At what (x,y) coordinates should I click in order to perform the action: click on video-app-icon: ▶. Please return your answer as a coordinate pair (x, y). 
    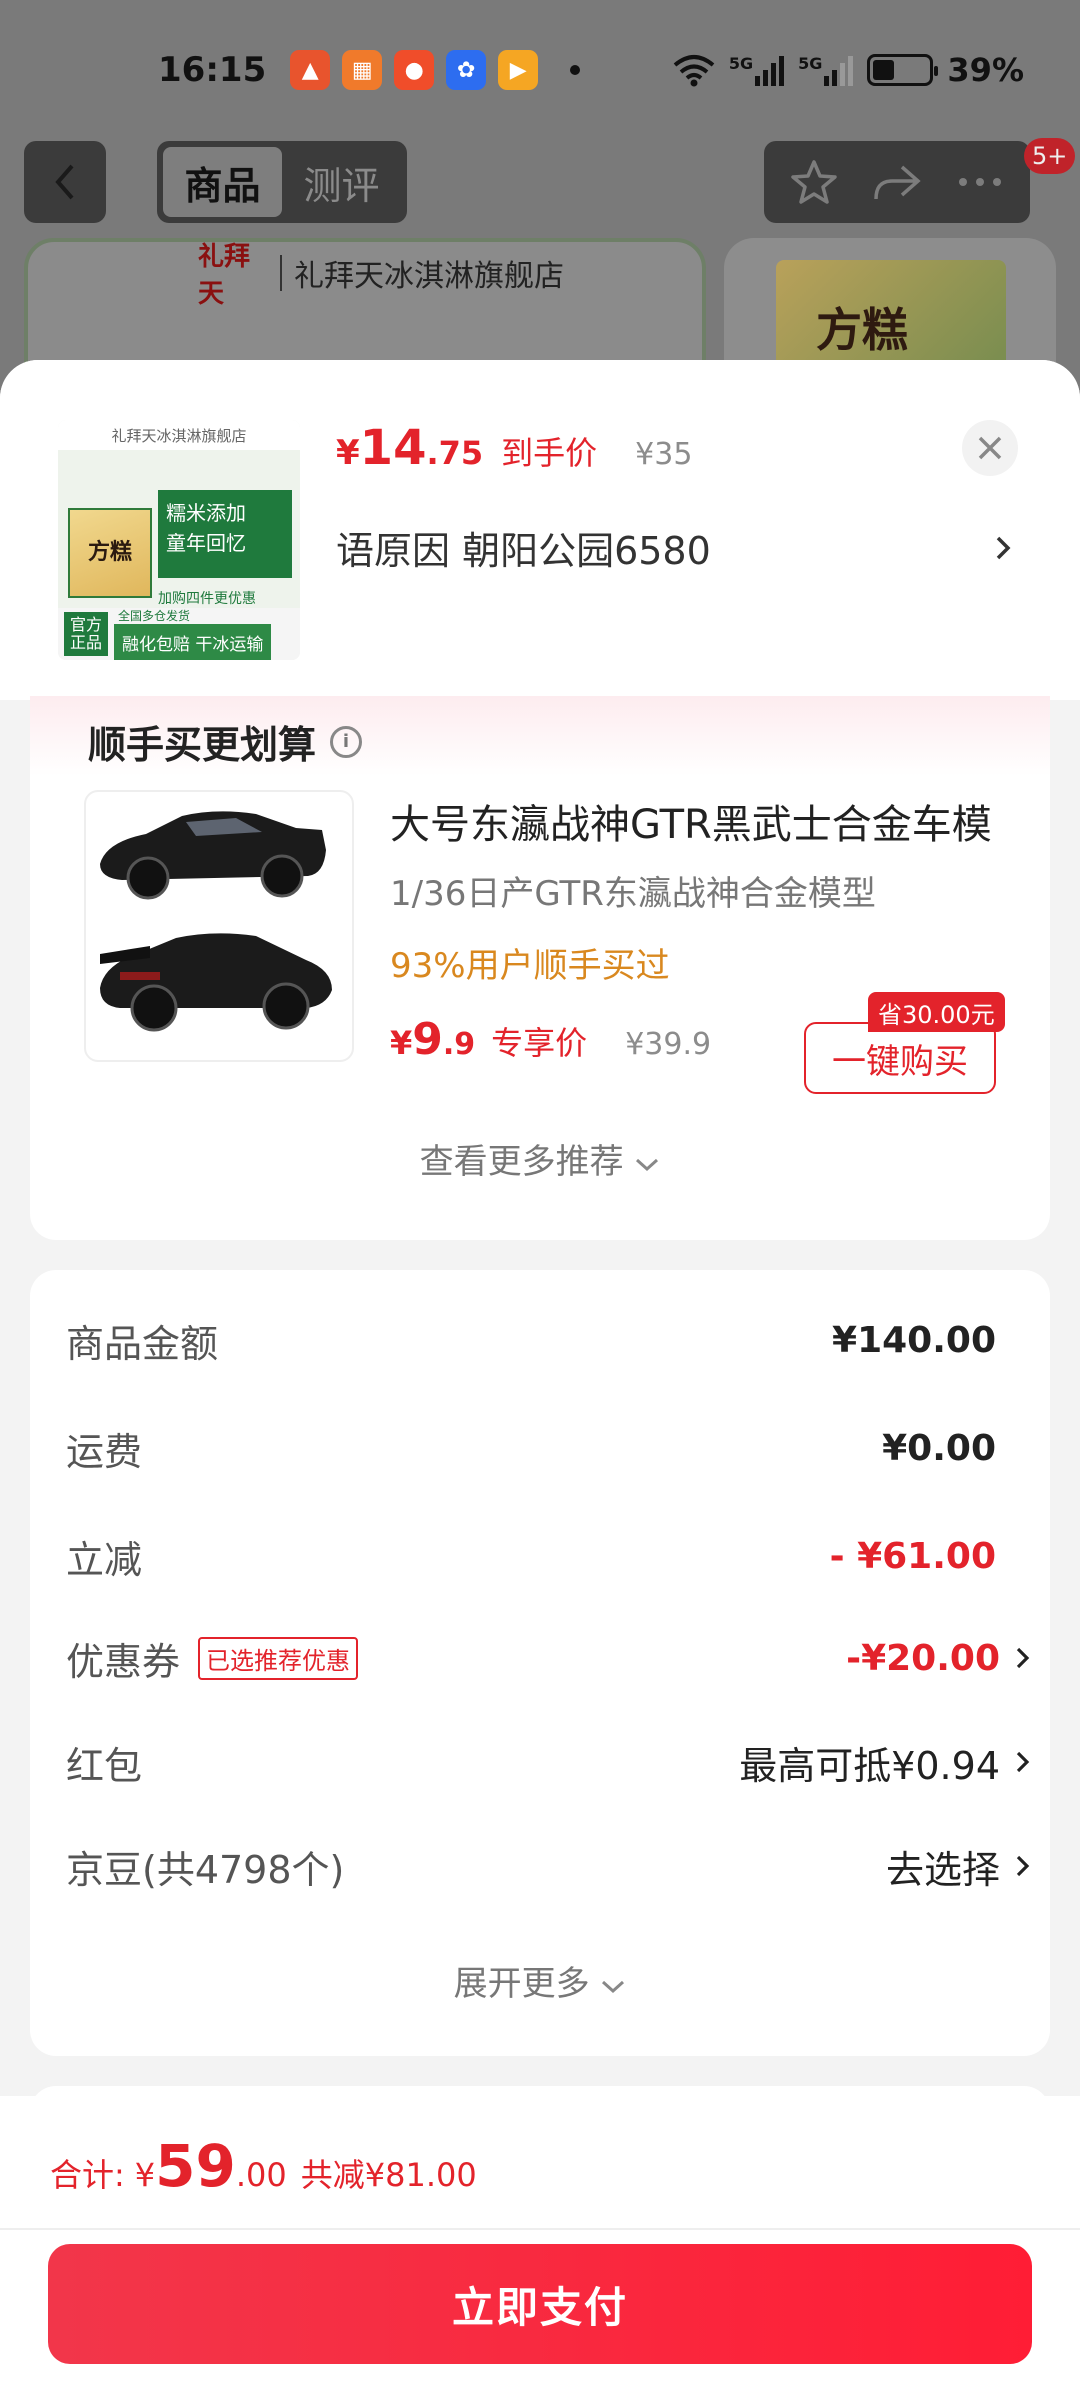
    Looking at the image, I should click on (518, 70).